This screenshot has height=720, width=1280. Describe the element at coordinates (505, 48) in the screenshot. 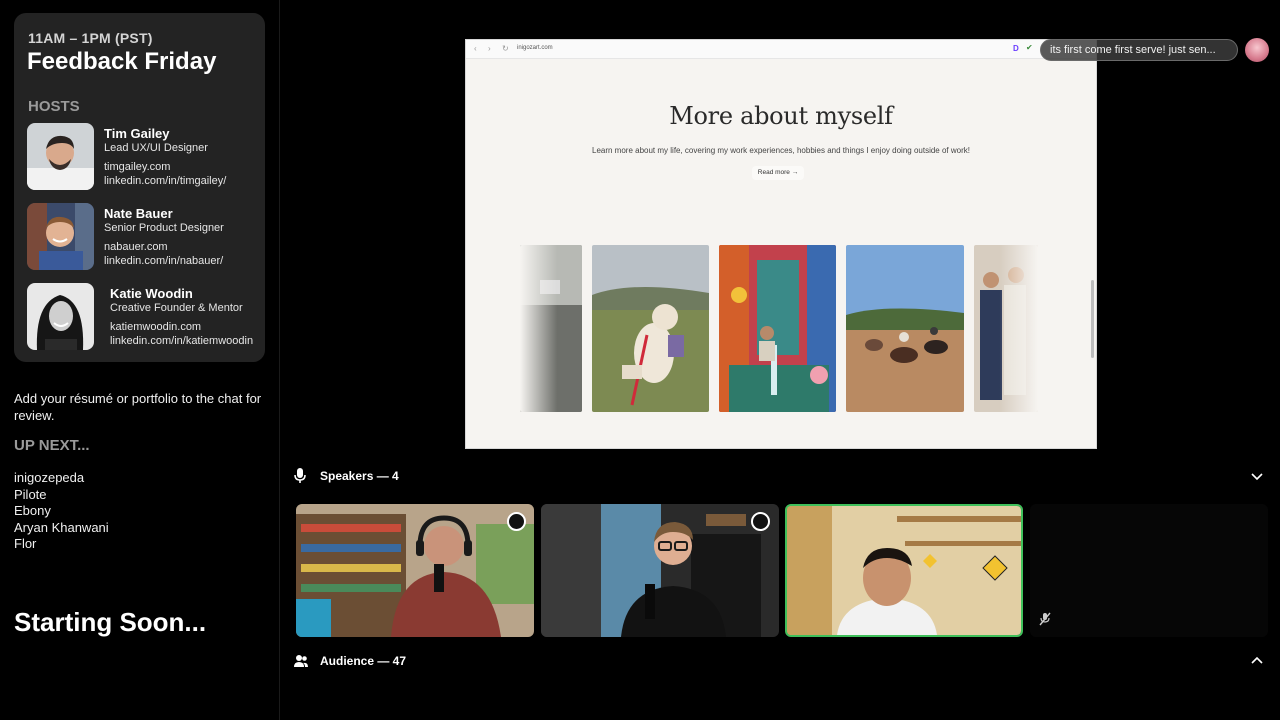

I see `reload-icon: ↻` at that location.